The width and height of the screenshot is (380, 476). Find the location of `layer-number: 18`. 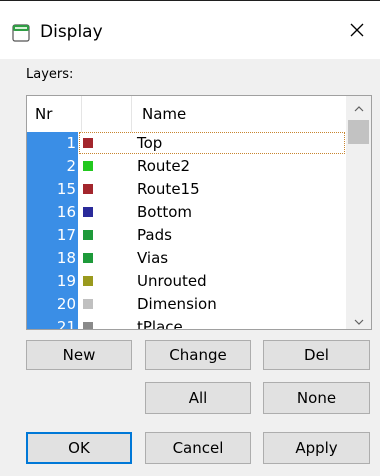

layer-number: 18 is located at coordinates (52, 258).